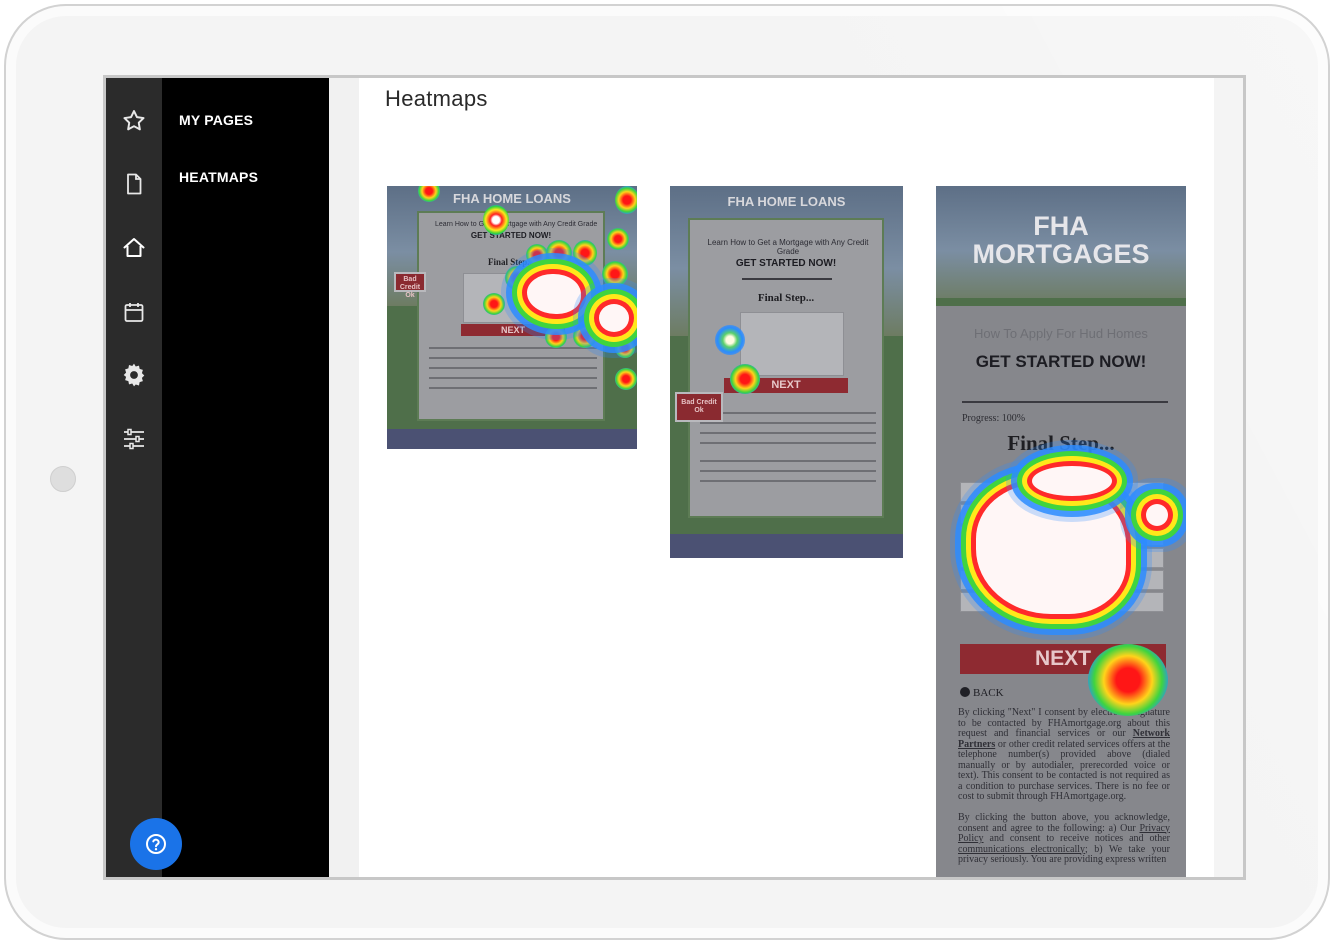 The image size is (1336, 946). What do you see at coordinates (1007, 515) in the screenshot?
I see `thumbnail-field-value: gaetner` at bounding box center [1007, 515].